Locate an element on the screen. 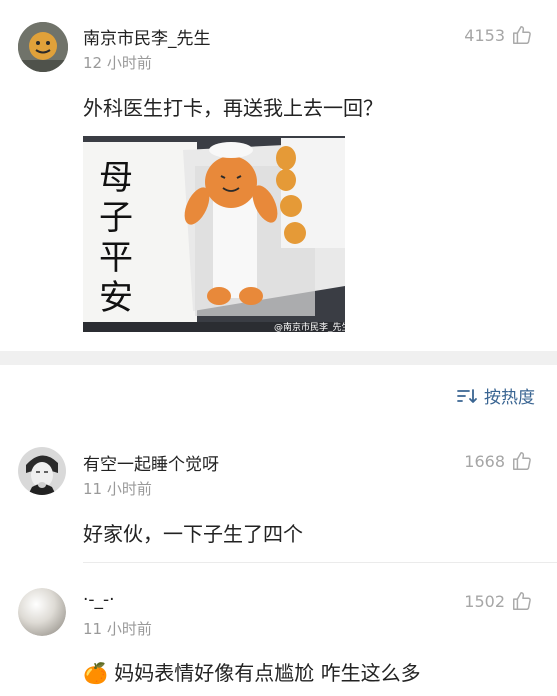 The height and width of the screenshot is (696, 557). post-username: 南京市民李_先生 is located at coordinates (147, 36).